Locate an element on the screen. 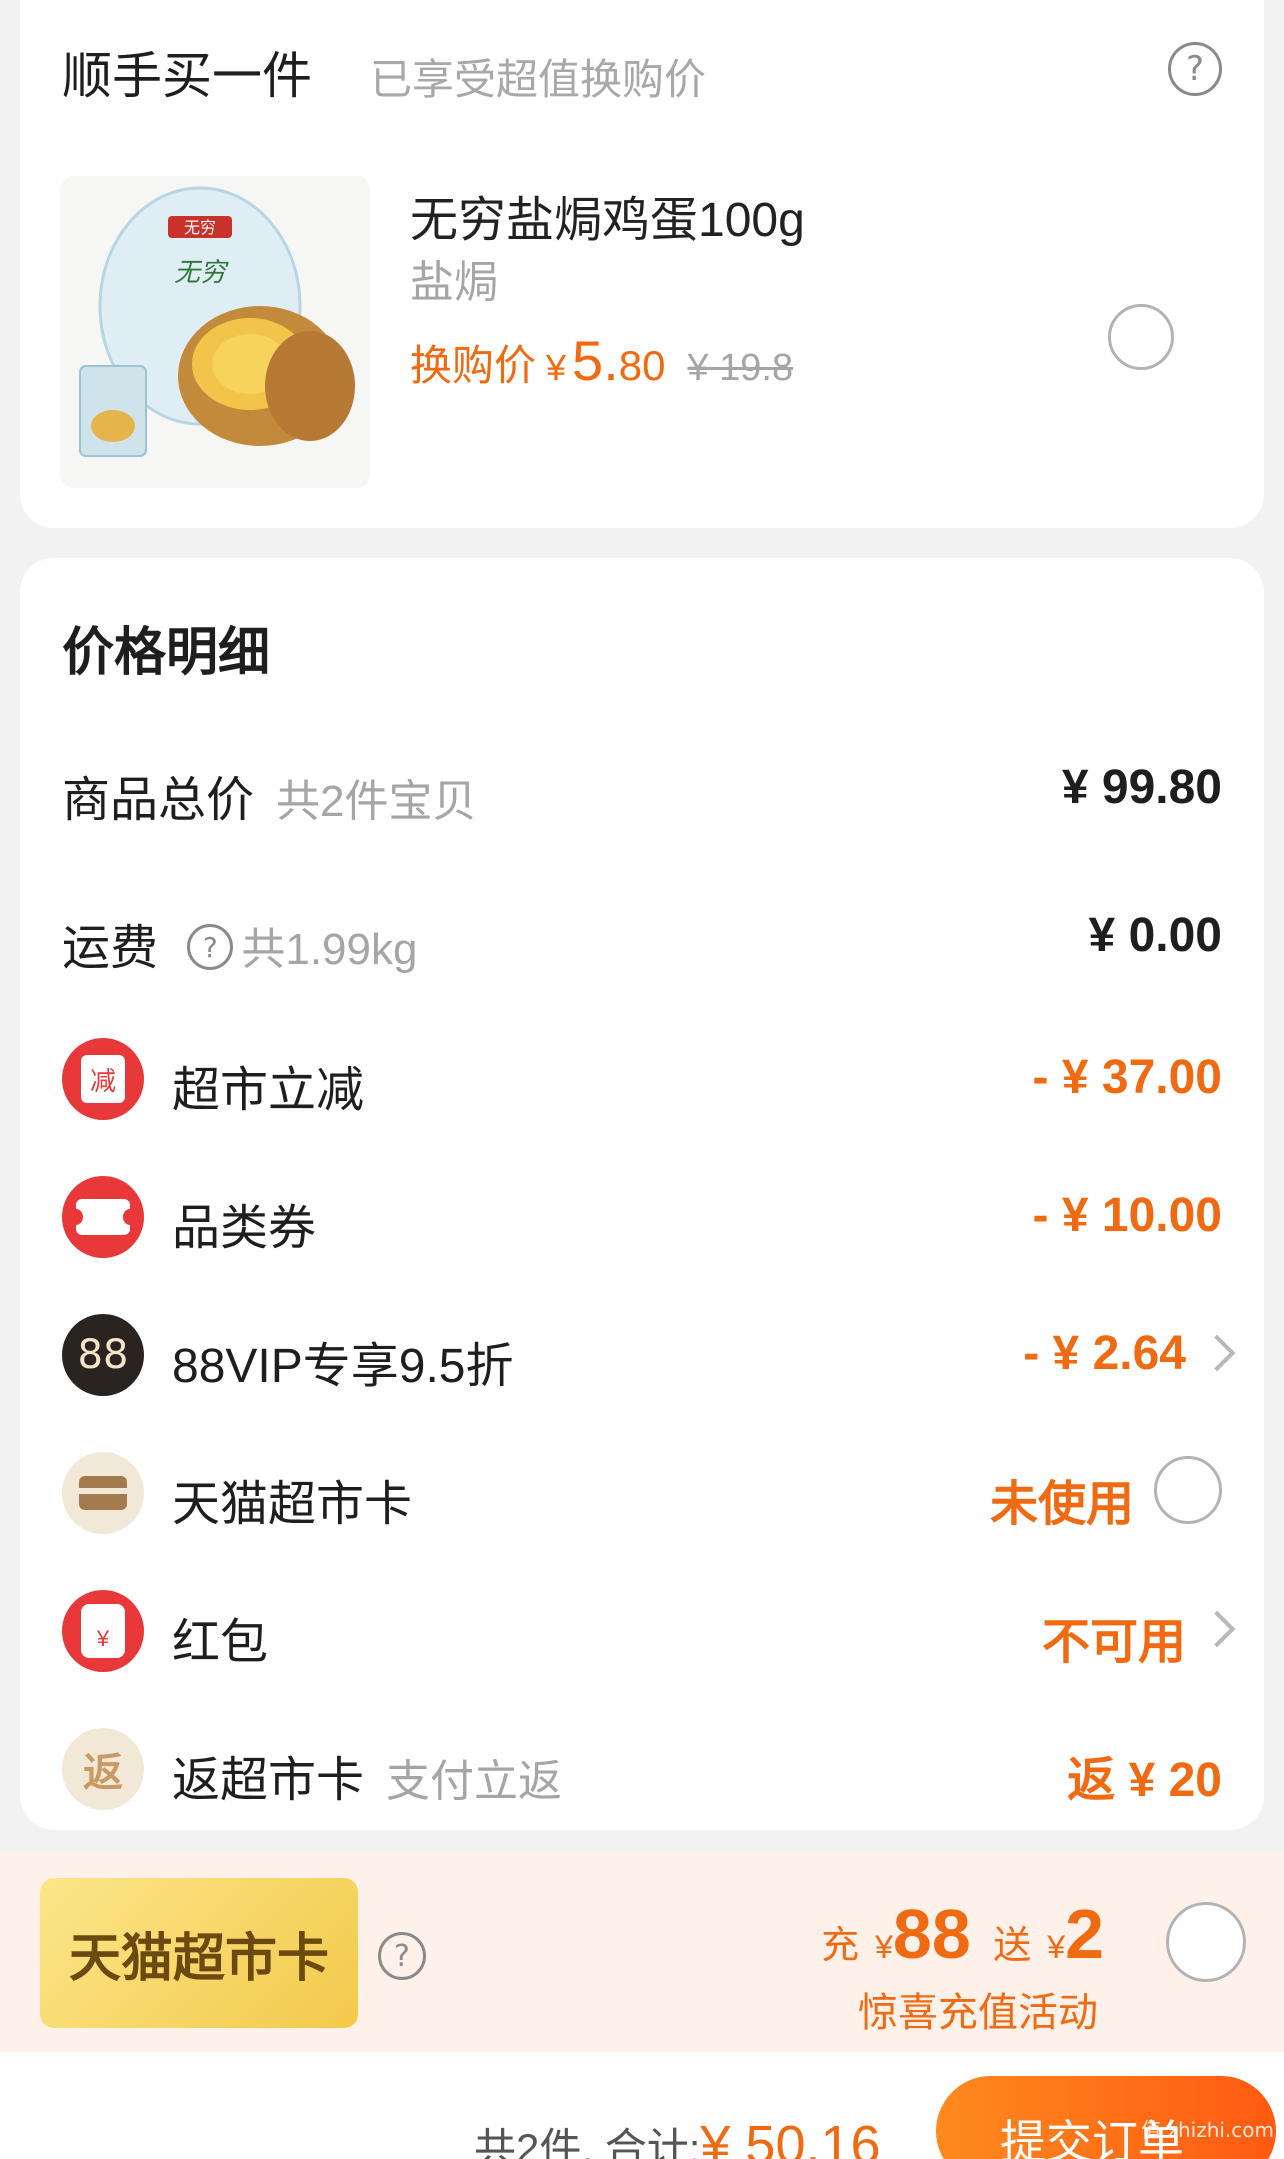 The width and height of the screenshot is (1284, 2159). price-currency: ¥ is located at coordinates (556, 367).